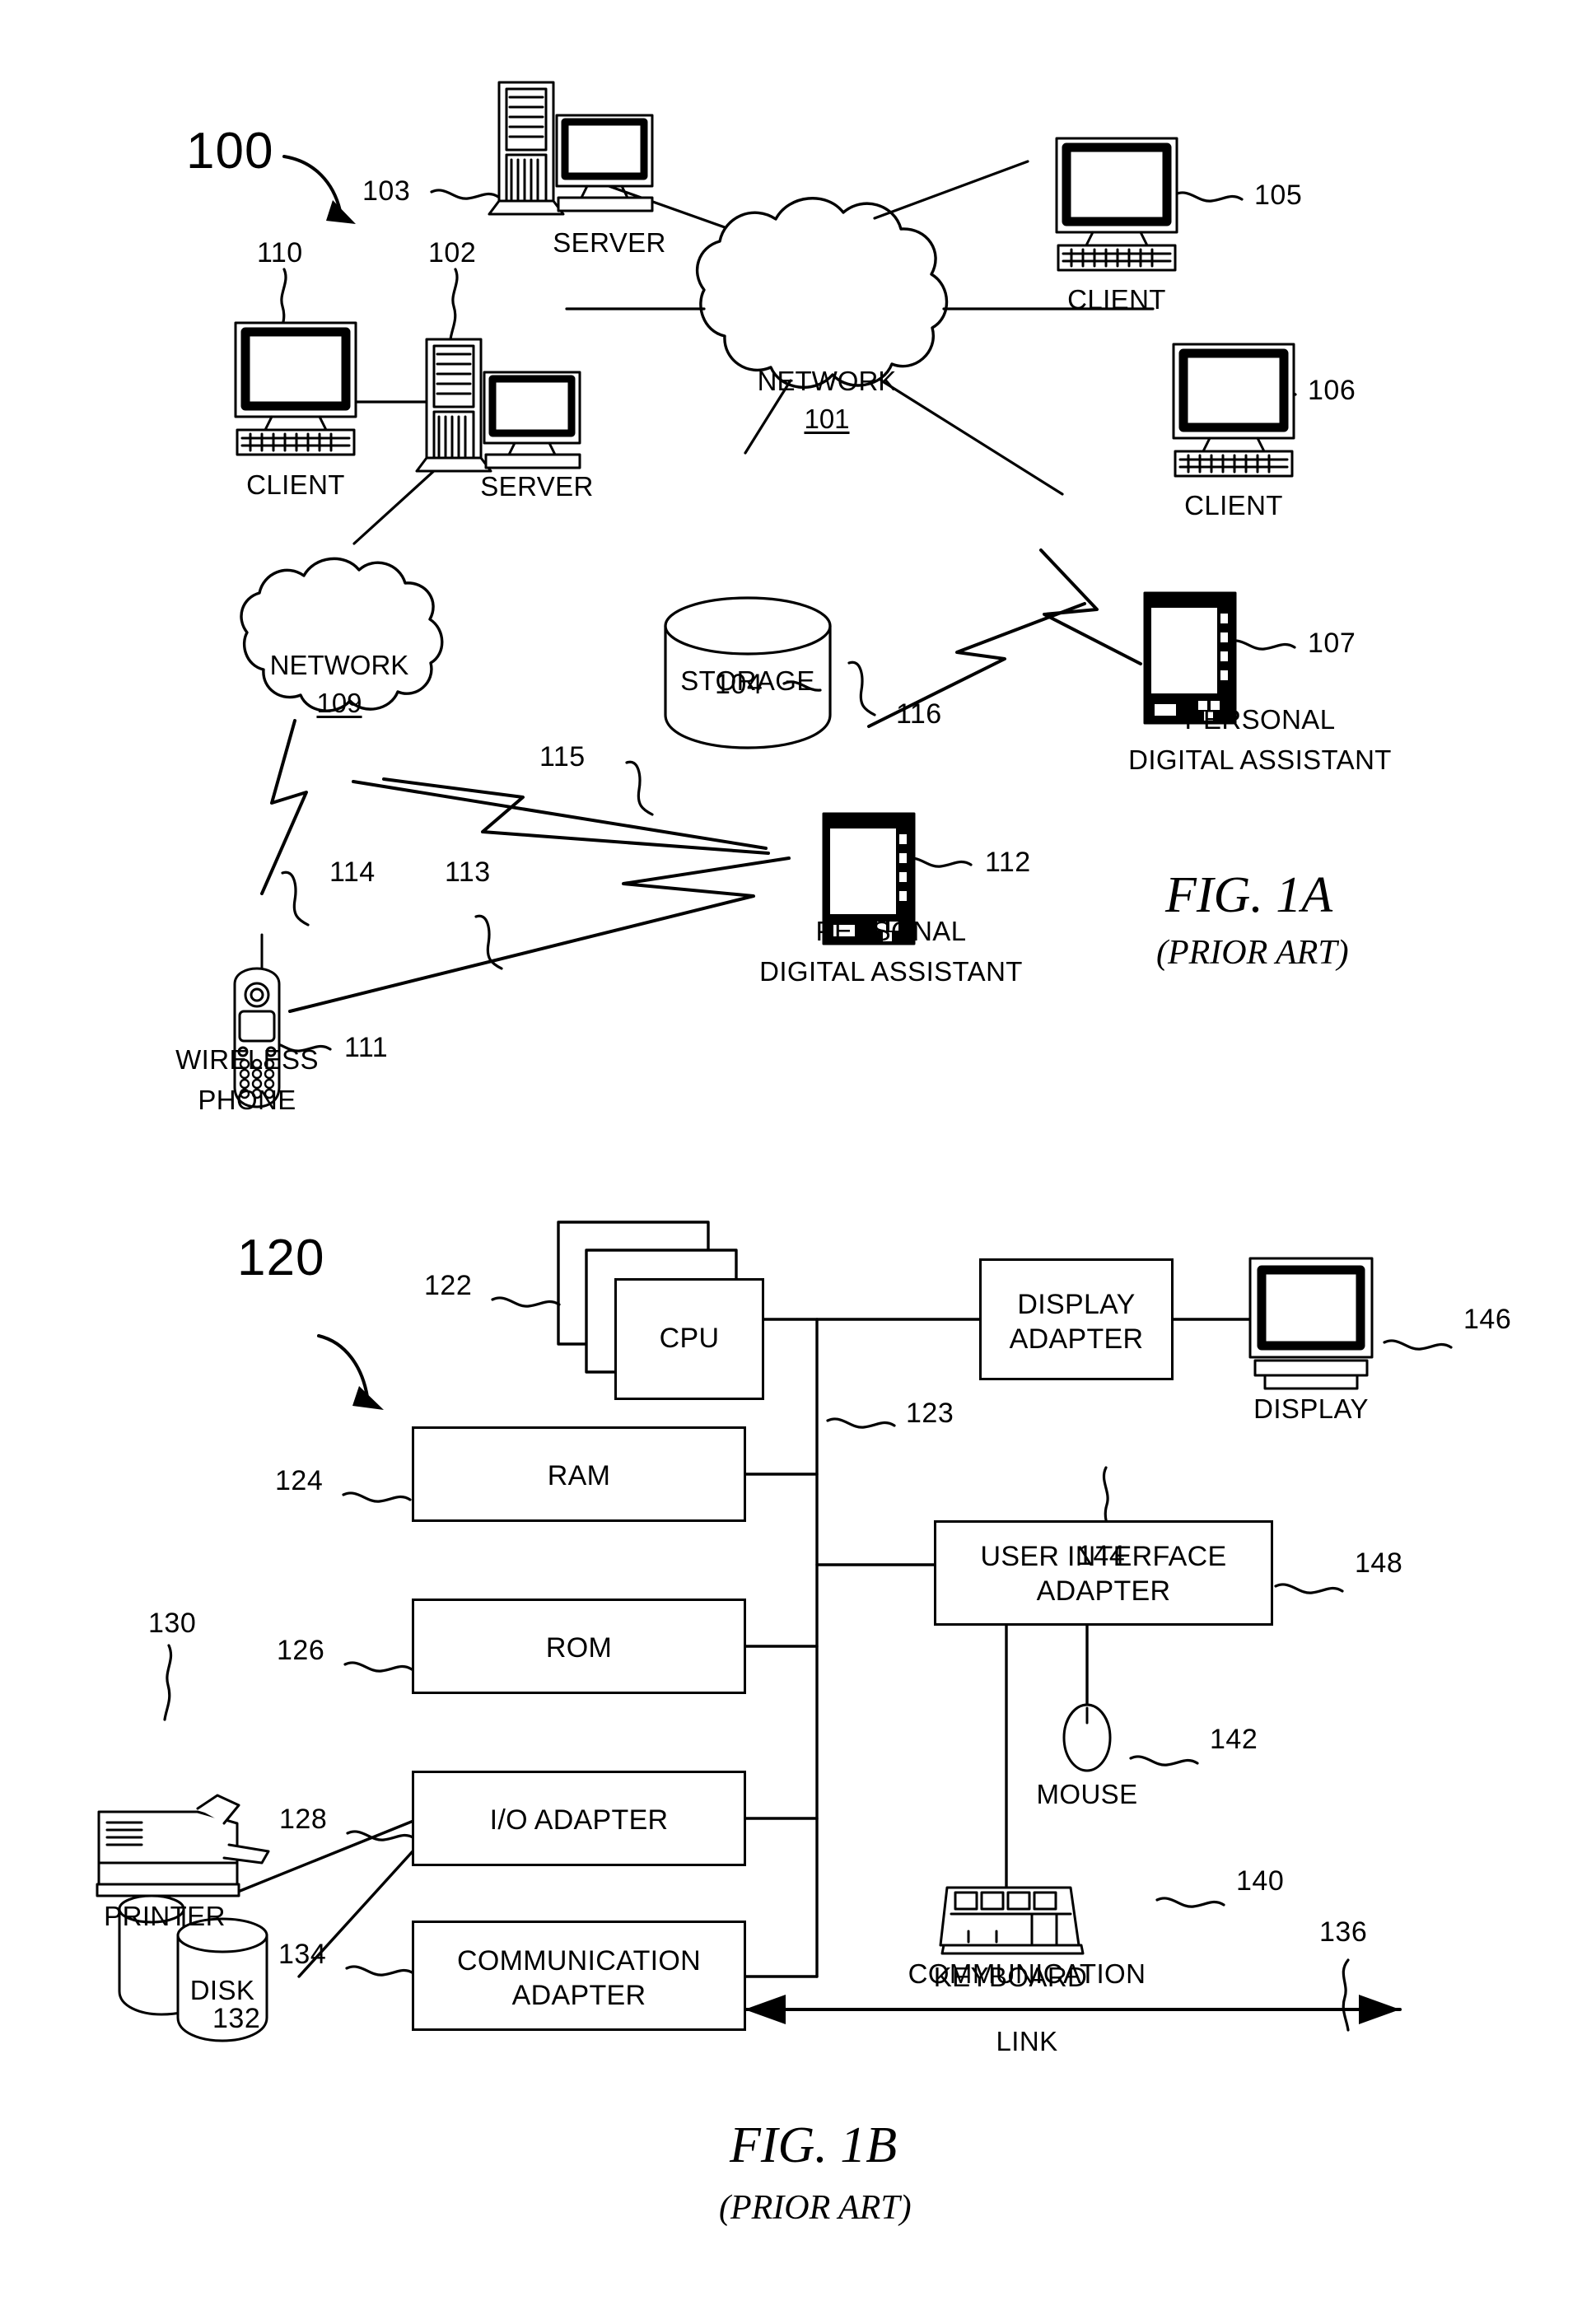 This screenshot has height=2301, width=1596. What do you see at coordinates (1311, 1408) in the screenshot?
I see `device-label-display: DISPLAY` at bounding box center [1311, 1408].